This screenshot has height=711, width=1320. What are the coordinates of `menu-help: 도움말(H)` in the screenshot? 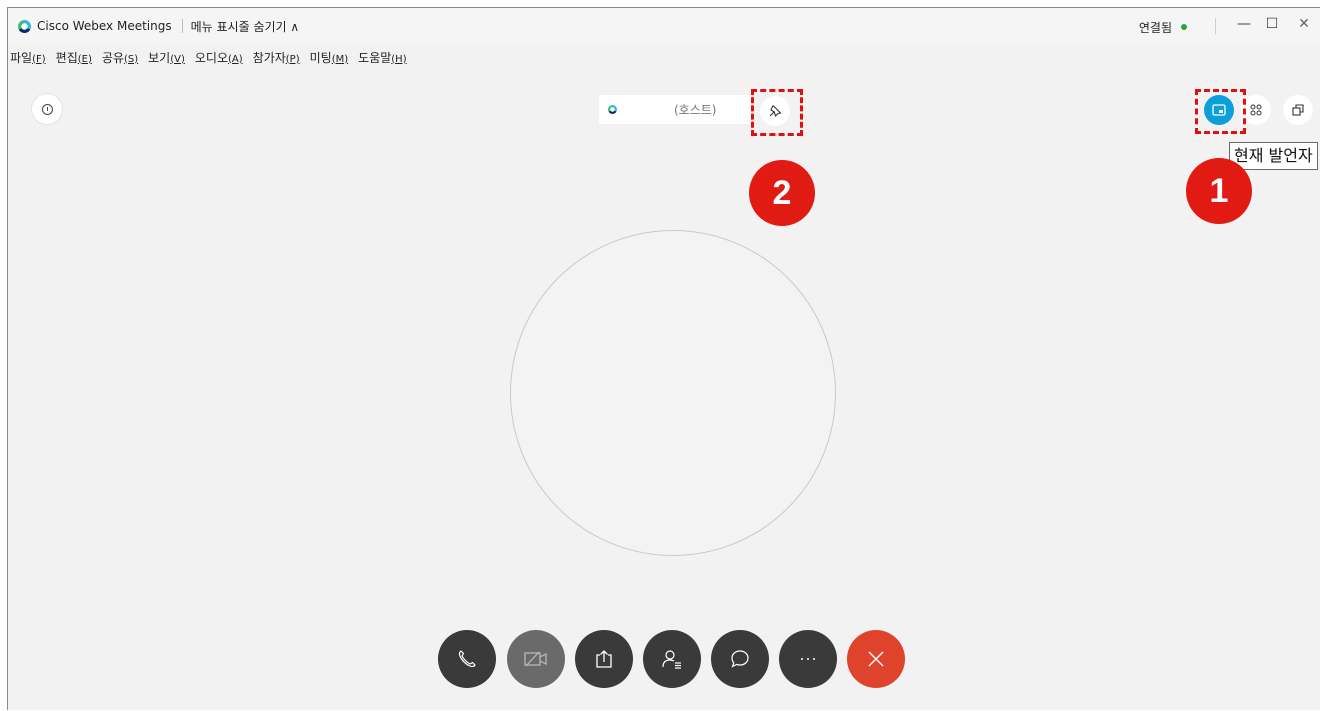 It's located at (382, 57).